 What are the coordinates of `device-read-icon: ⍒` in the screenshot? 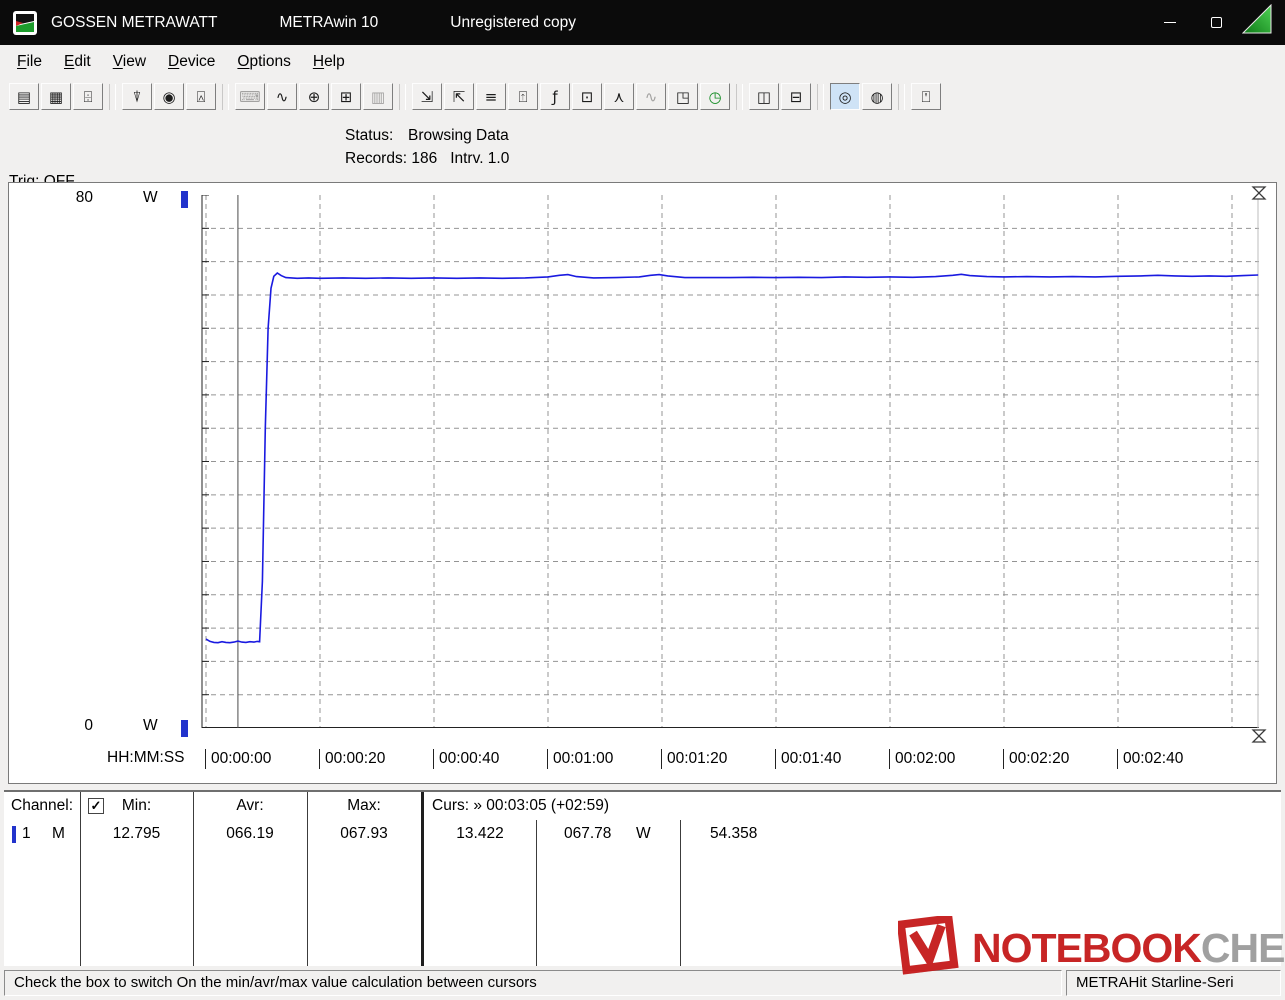 It's located at (137, 96).